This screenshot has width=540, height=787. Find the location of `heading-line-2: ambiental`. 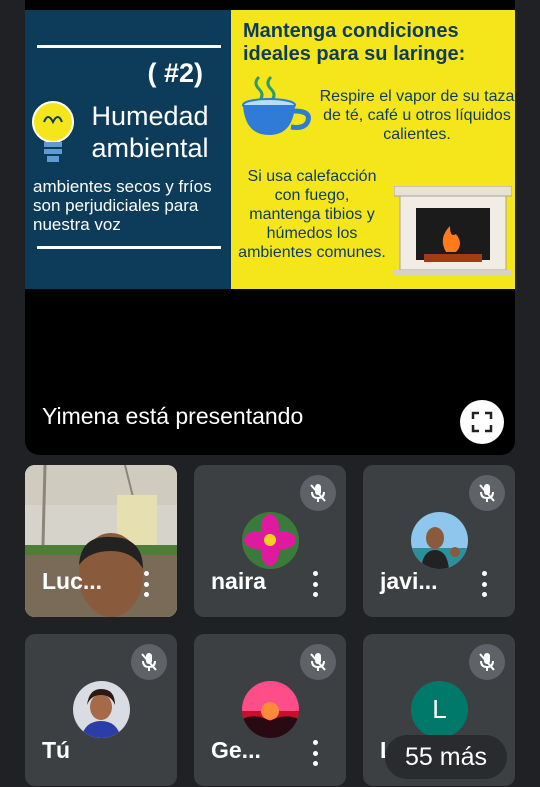

heading-line-2: ambiental is located at coordinates (150, 148).